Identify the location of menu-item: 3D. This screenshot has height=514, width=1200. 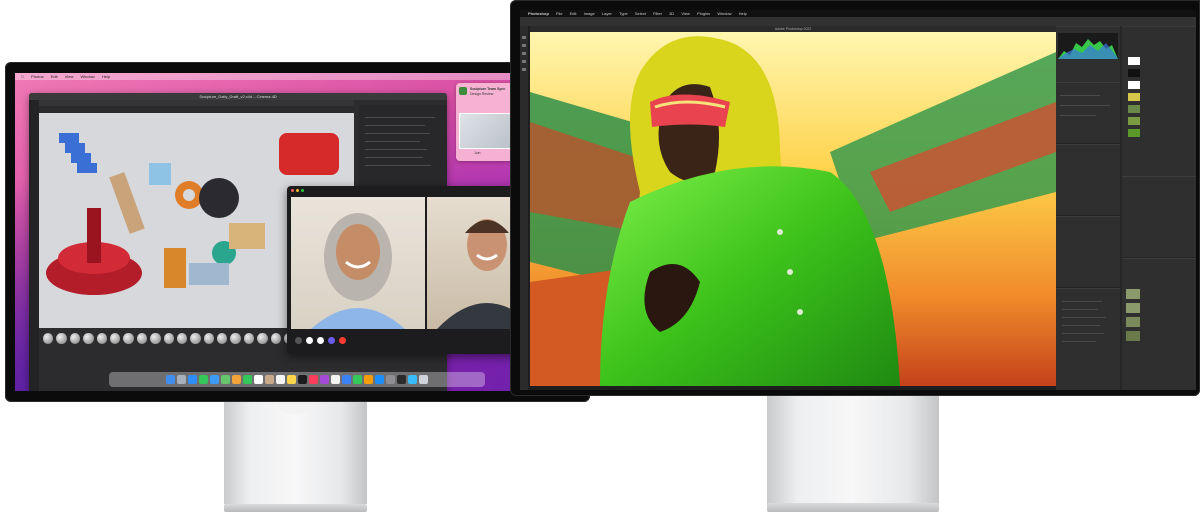
(671, 13).